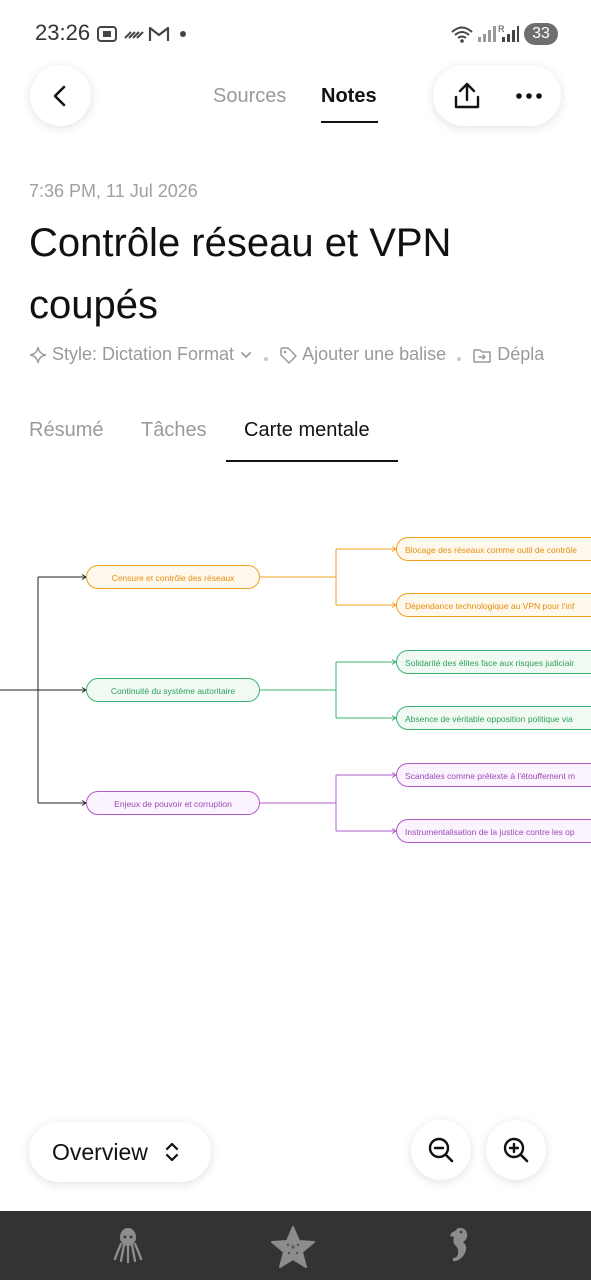 This screenshot has width=591, height=1280. What do you see at coordinates (240, 274) in the screenshot?
I see `note-title: Contrôle réseau et VPN coupés` at bounding box center [240, 274].